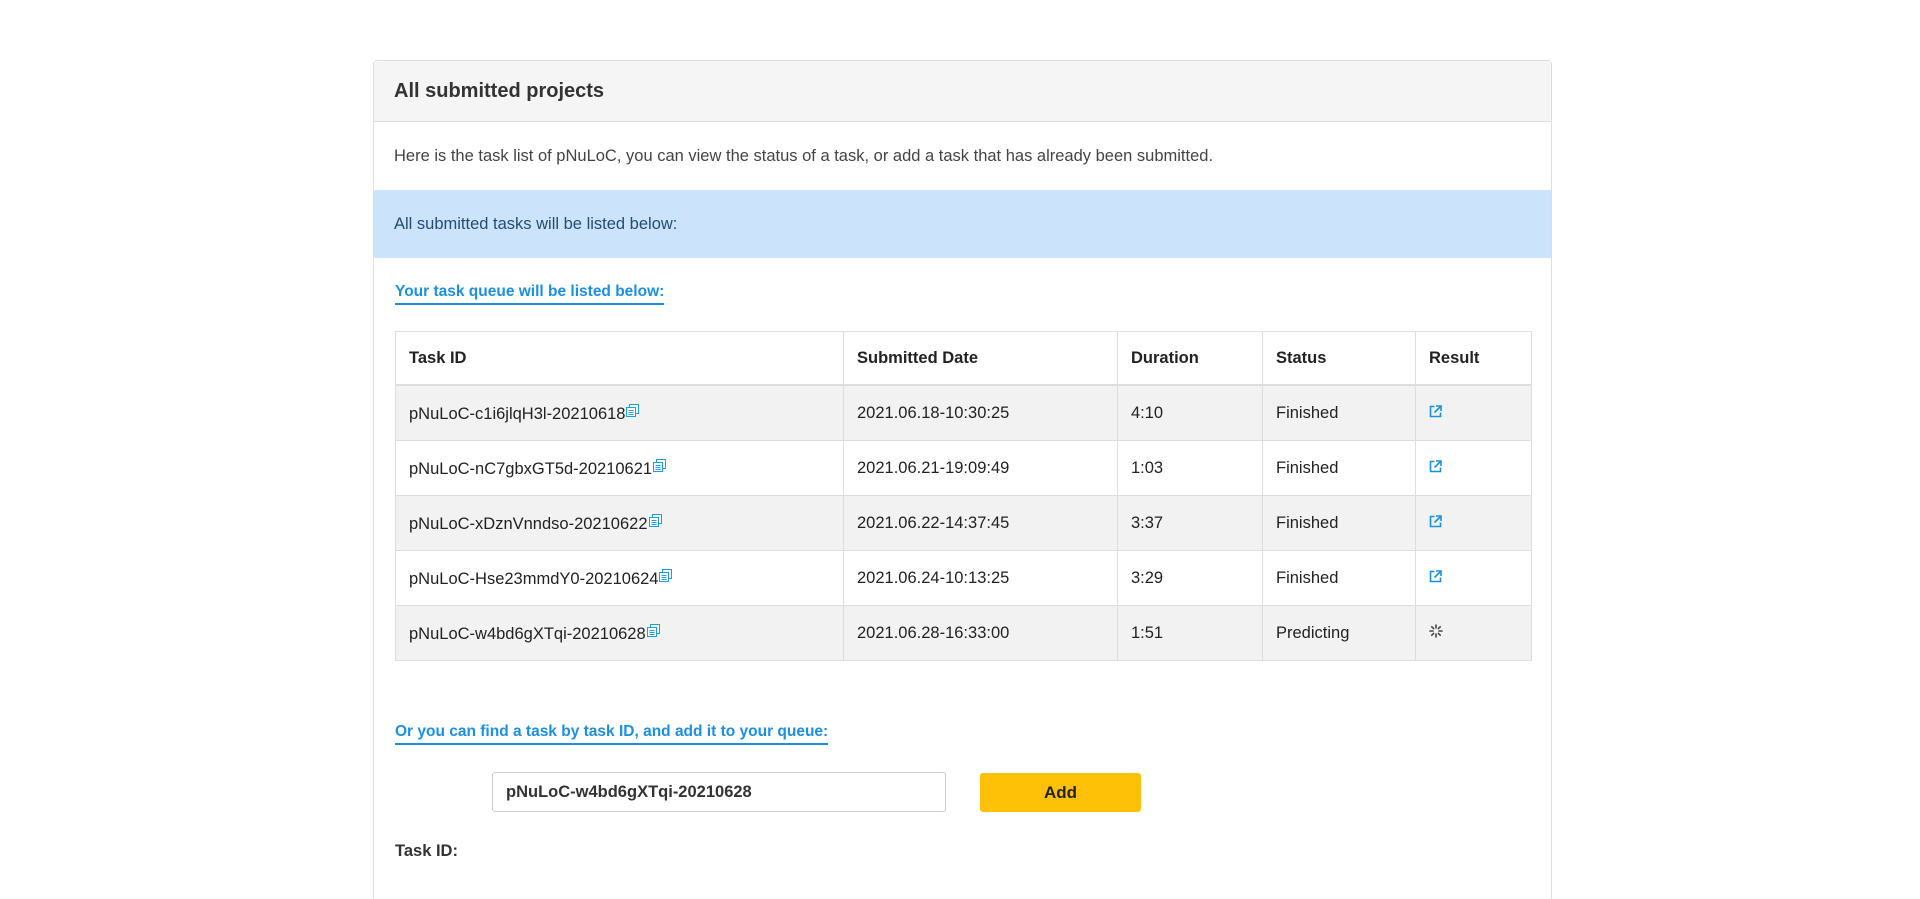  What do you see at coordinates (980, 633) in the screenshot?
I see `submitted-date-cell: 2021.06.28-16:33:00` at bounding box center [980, 633].